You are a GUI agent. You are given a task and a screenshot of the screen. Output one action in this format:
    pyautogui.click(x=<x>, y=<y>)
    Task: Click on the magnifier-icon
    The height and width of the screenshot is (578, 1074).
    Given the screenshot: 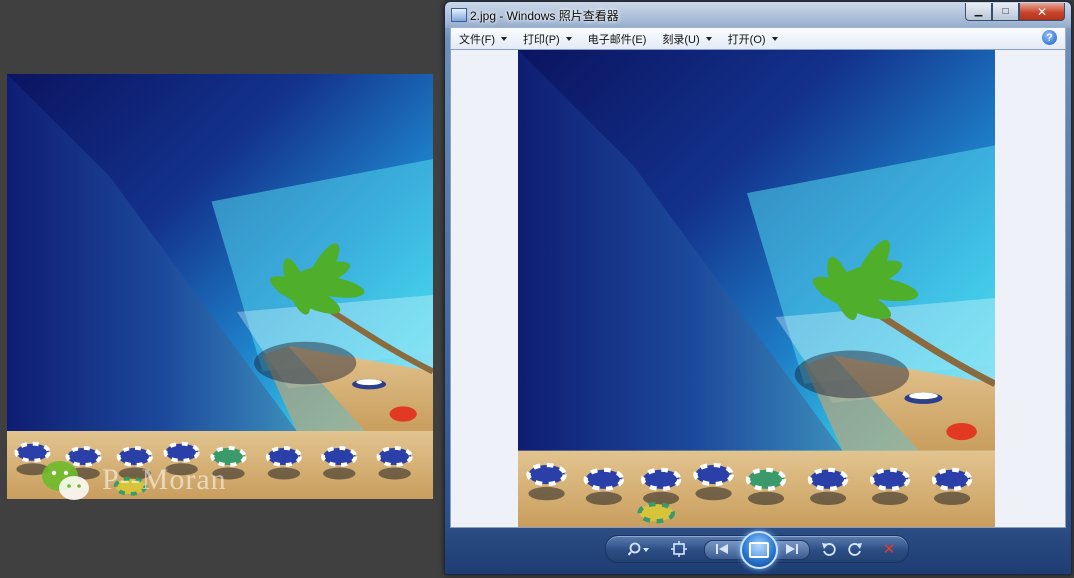 What is the action you would take?
    pyautogui.click(x=638, y=549)
    